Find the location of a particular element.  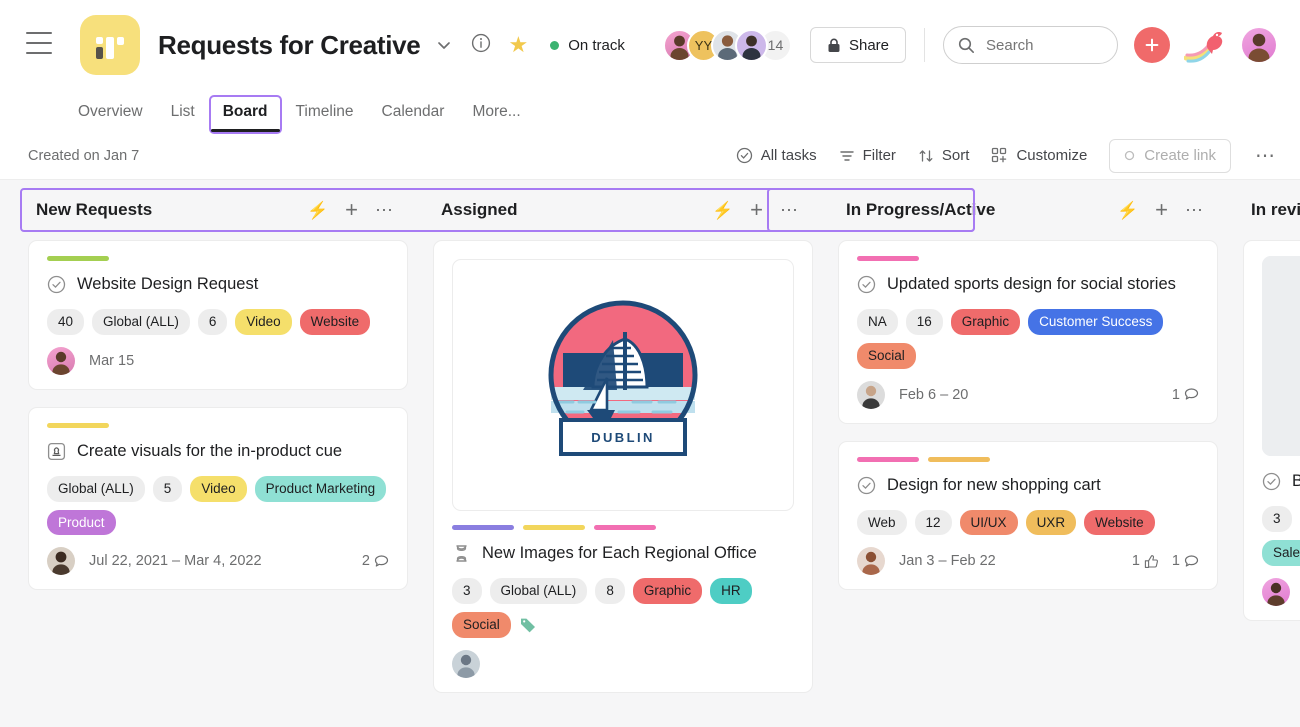

search-input is located at coordinates (1030, 45).